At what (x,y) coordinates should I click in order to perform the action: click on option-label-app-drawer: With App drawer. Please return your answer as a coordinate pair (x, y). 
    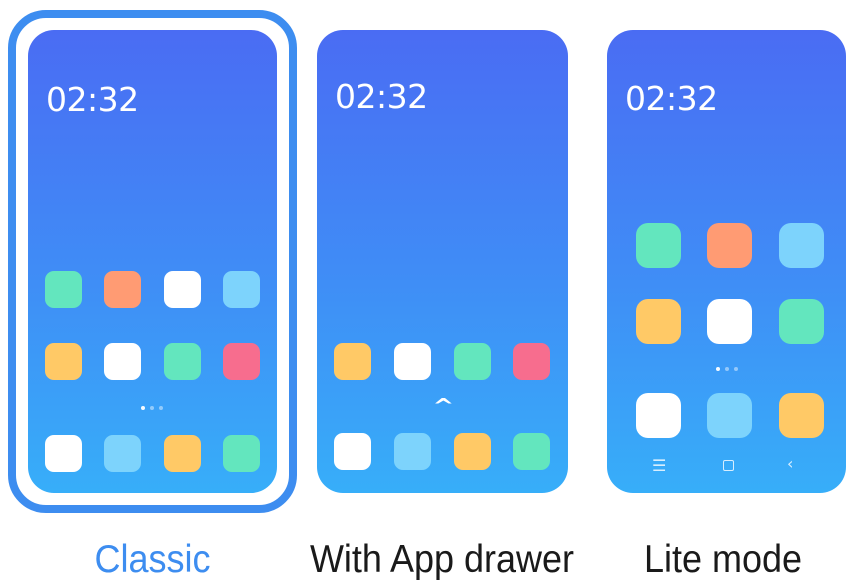
    Looking at the image, I should click on (442, 558).